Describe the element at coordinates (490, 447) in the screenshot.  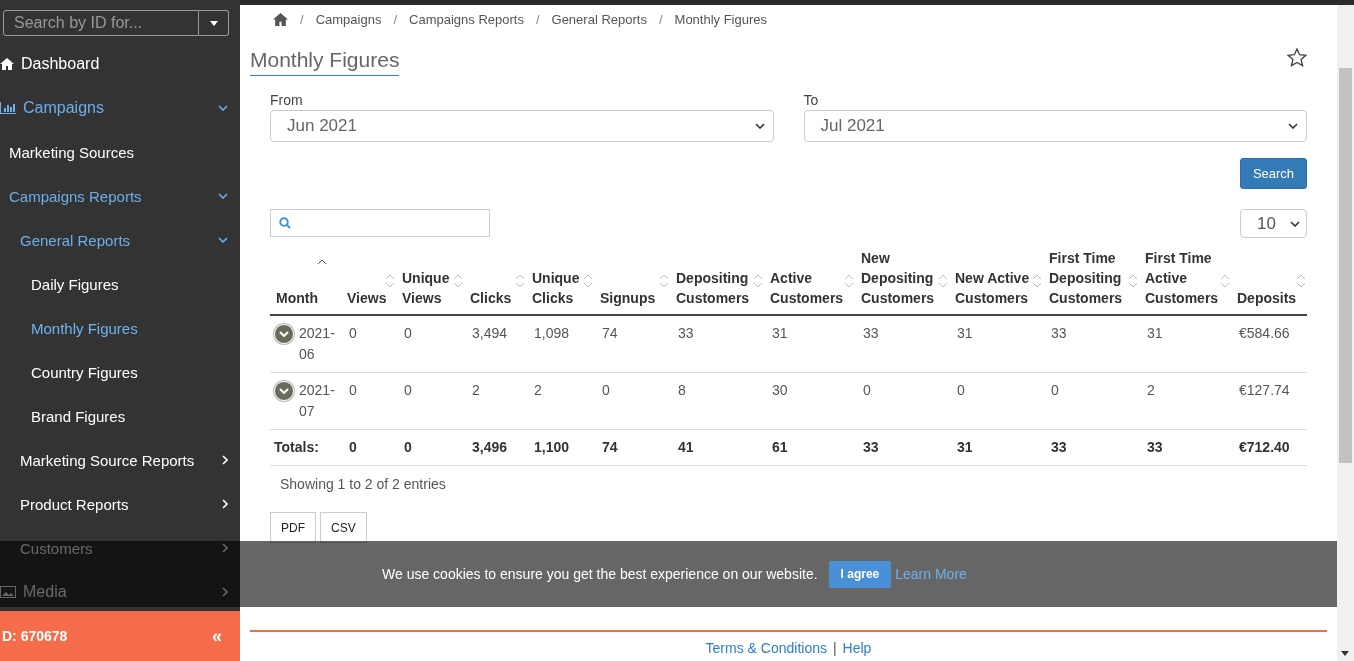
I see `totals-cell: 3,496` at that location.